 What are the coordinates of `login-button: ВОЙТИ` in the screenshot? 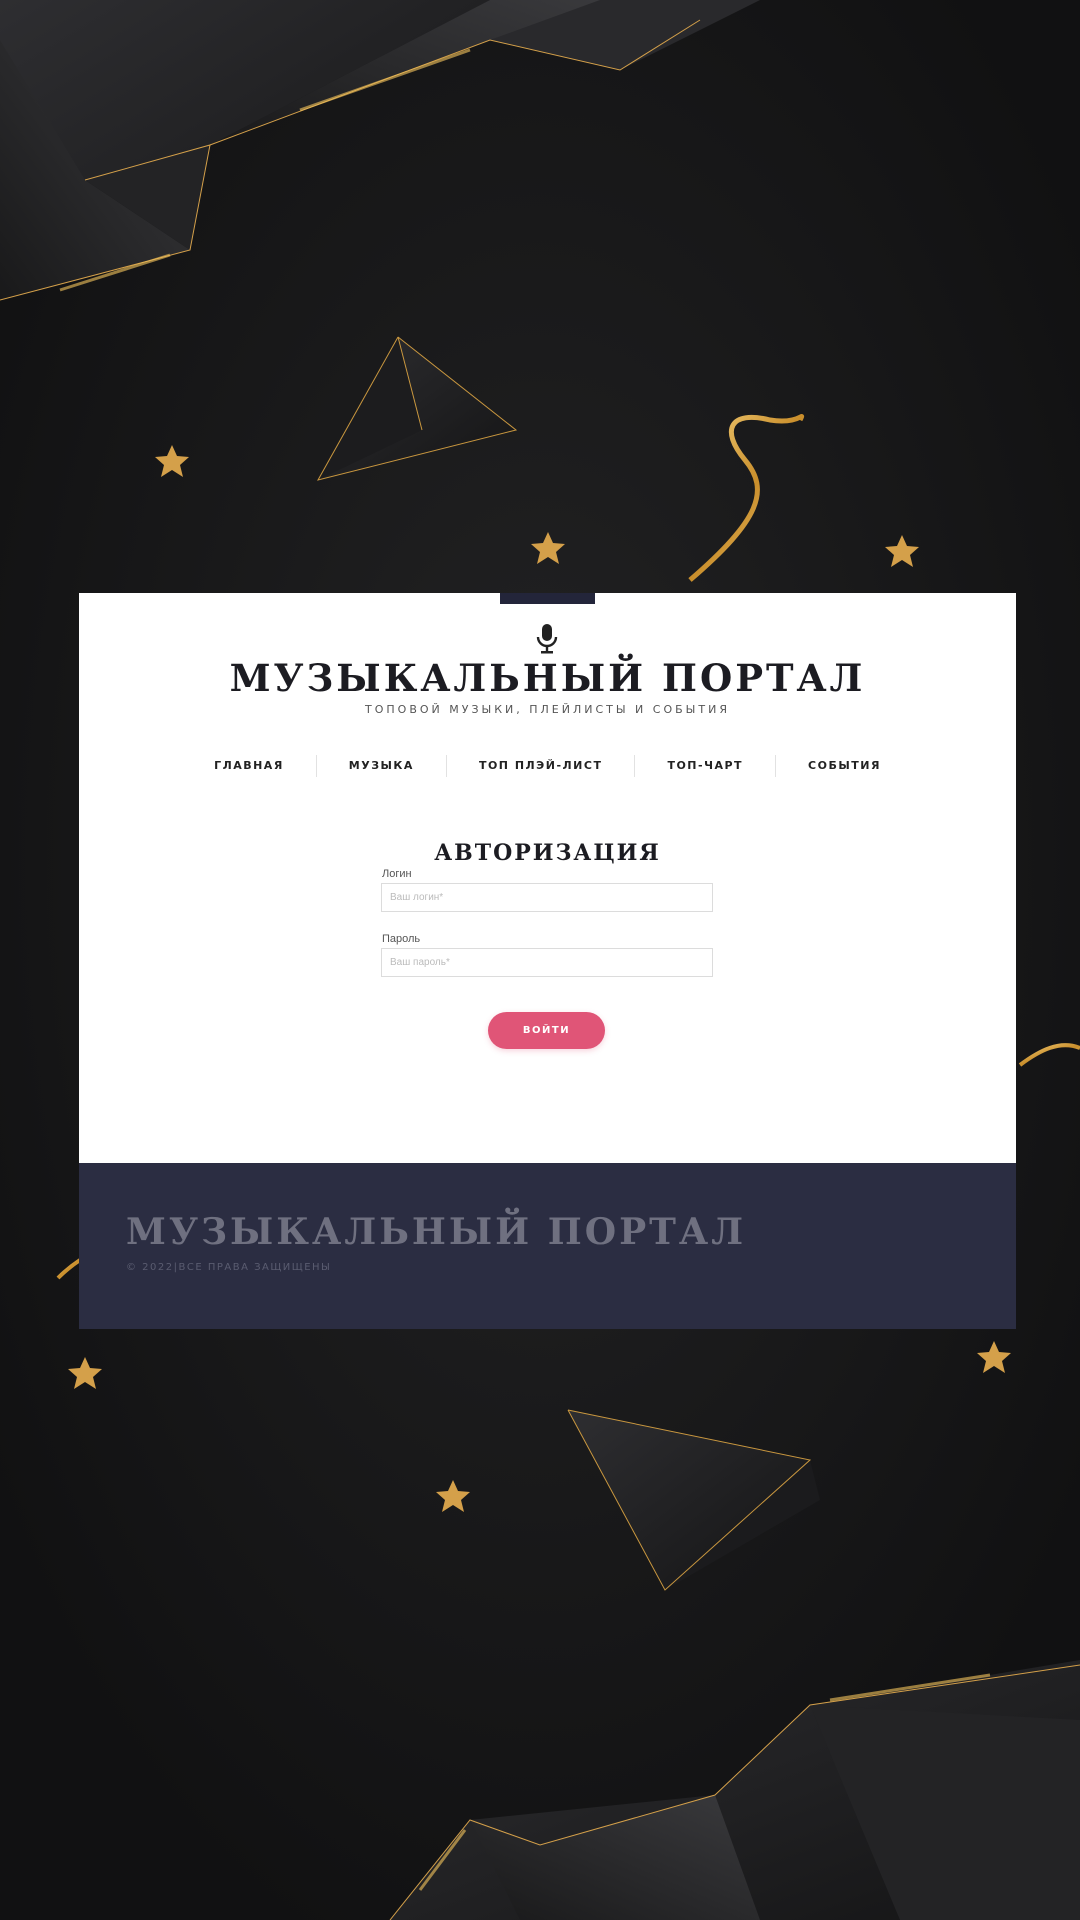 It's located at (546, 1030).